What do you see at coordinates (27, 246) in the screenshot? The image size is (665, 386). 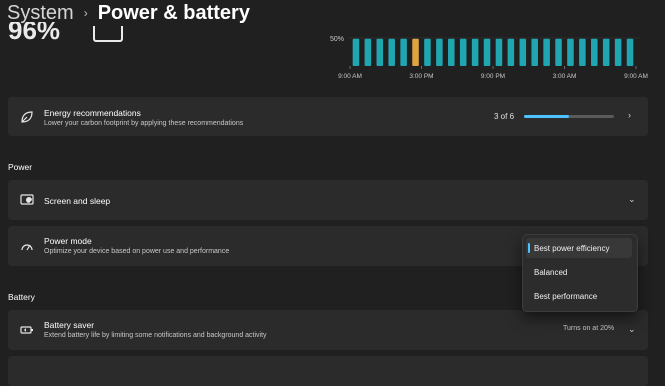 I see `power-mode-icon` at bounding box center [27, 246].